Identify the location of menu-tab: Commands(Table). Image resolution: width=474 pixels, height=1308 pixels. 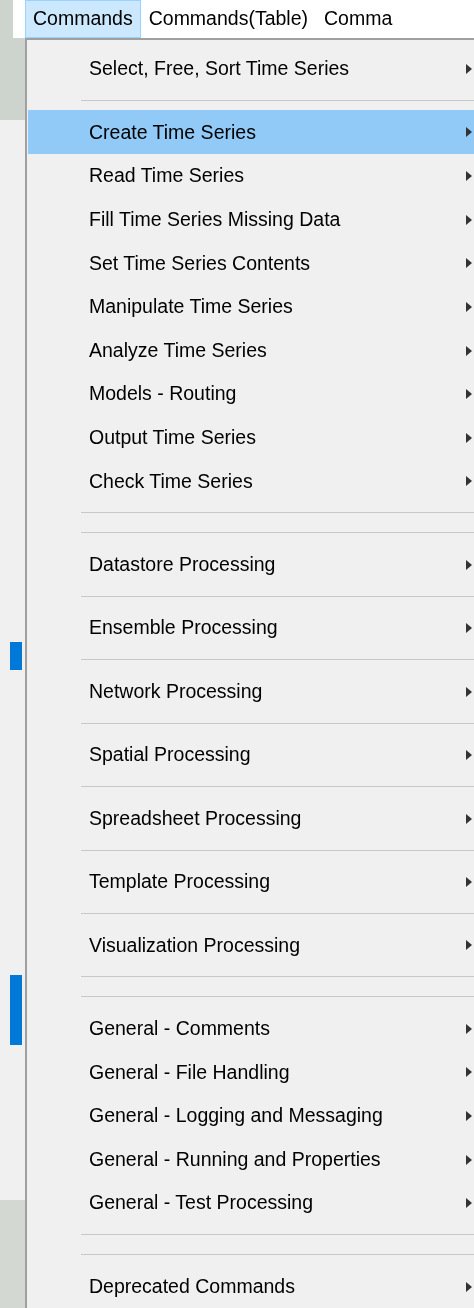
(228, 19).